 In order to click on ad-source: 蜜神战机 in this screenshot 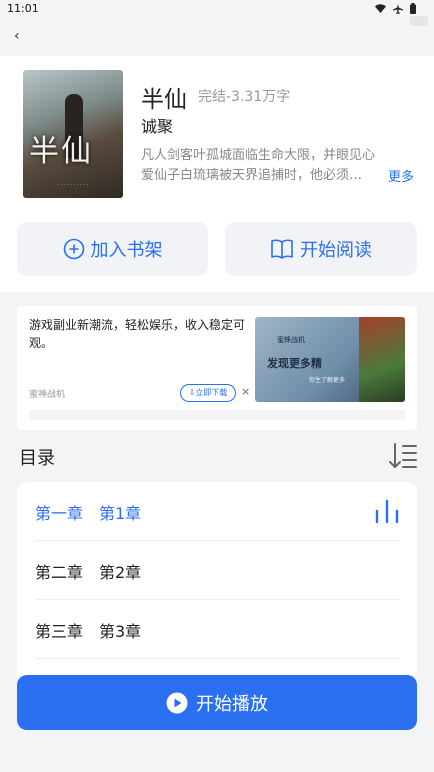, I will do `click(47, 395)`.